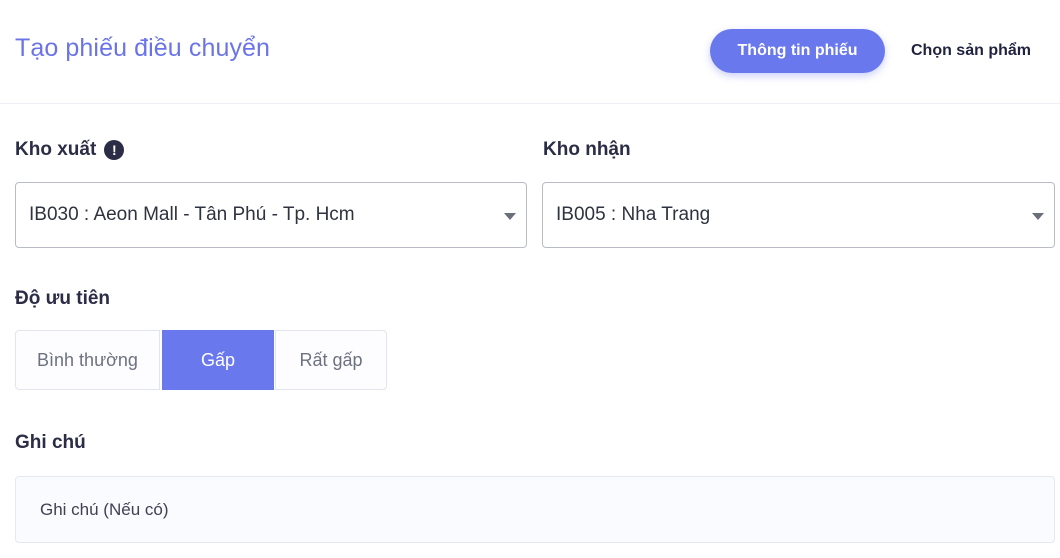 The image size is (1060, 558). What do you see at coordinates (218, 360) in the screenshot?
I see `priority-option-urgent: Gấp` at bounding box center [218, 360].